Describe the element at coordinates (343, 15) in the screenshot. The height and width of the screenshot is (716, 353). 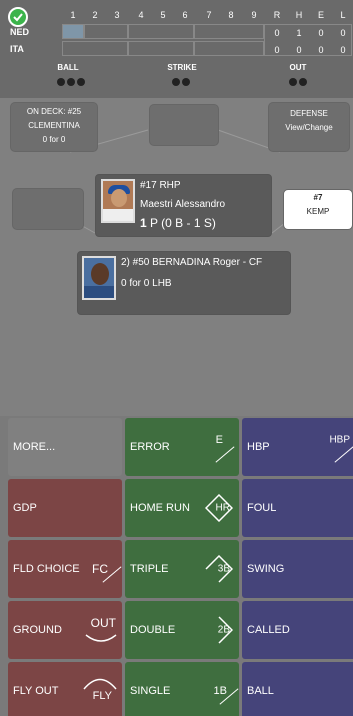
I see `lob-header: L` at that location.